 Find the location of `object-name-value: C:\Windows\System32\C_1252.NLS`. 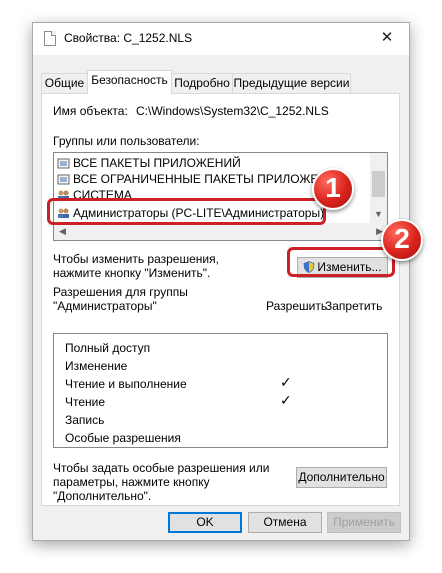

object-name-value: C:\Windows\System32\C_1252.NLS is located at coordinates (232, 111).